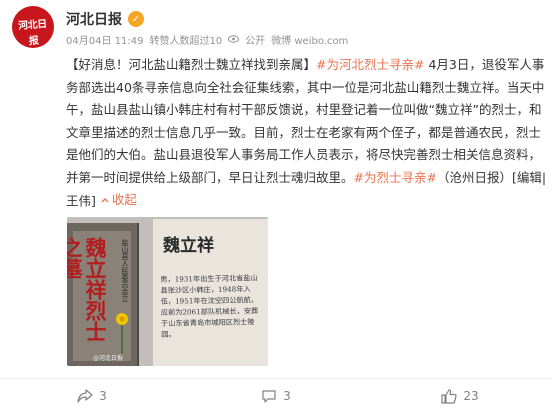 This screenshot has width=552, height=412. What do you see at coordinates (471, 396) in the screenshot?
I see `like-count: 23` at bounding box center [471, 396].